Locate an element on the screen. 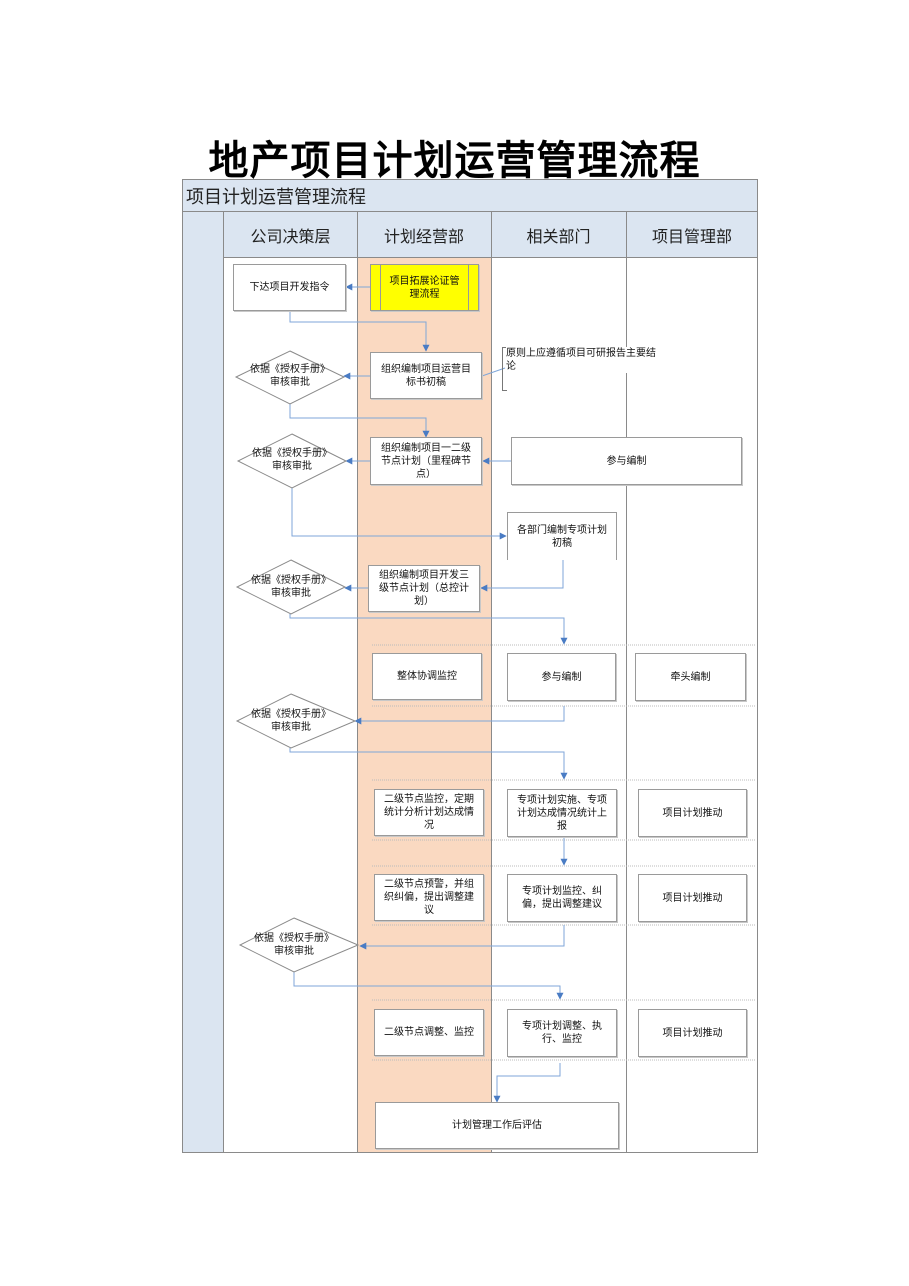  special-implement-box: 专项计划实施、专项计划达成情况统计上报 is located at coordinates (562, 813).